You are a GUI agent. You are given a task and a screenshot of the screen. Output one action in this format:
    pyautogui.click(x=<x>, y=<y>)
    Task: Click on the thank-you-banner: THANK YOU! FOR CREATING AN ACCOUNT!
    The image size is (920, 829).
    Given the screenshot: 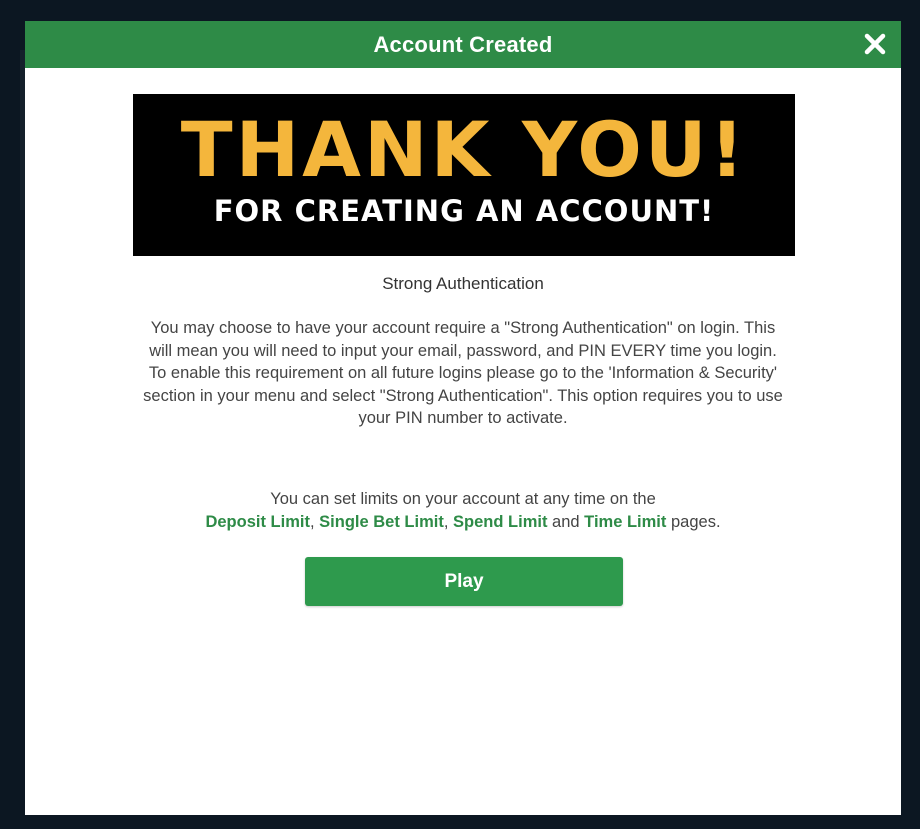 What is the action you would take?
    pyautogui.click(x=464, y=175)
    